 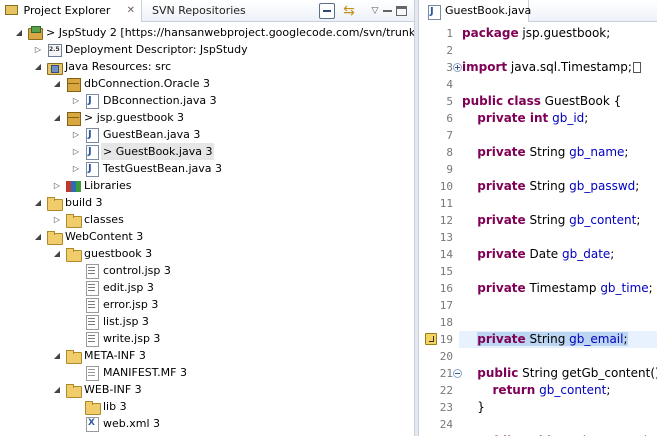 What do you see at coordinates (207, 406) in the screenshot?
I see `tree-item: lib 3` at bounding box center [207, 406].